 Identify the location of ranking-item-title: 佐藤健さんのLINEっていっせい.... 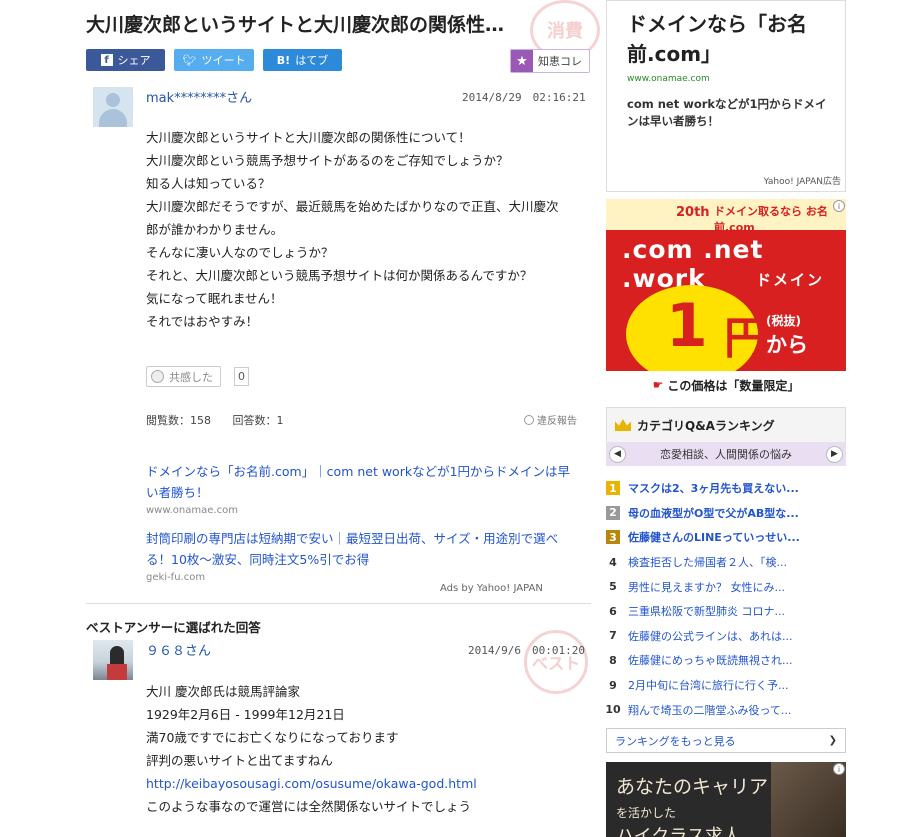
(714, 537).